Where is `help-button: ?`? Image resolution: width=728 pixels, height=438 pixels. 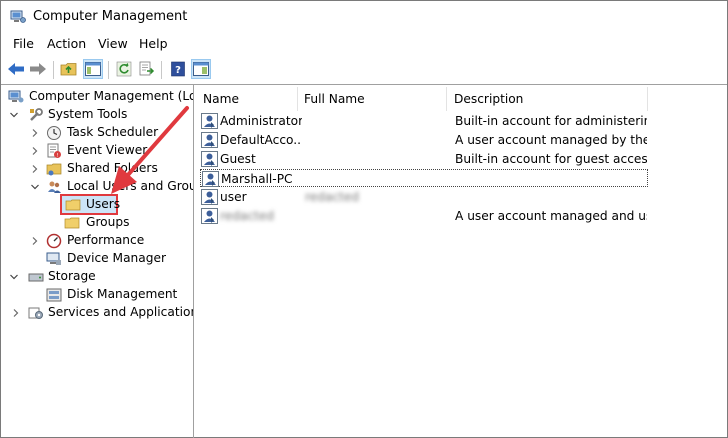
help-button: ? is located at coordinates (178, 69).